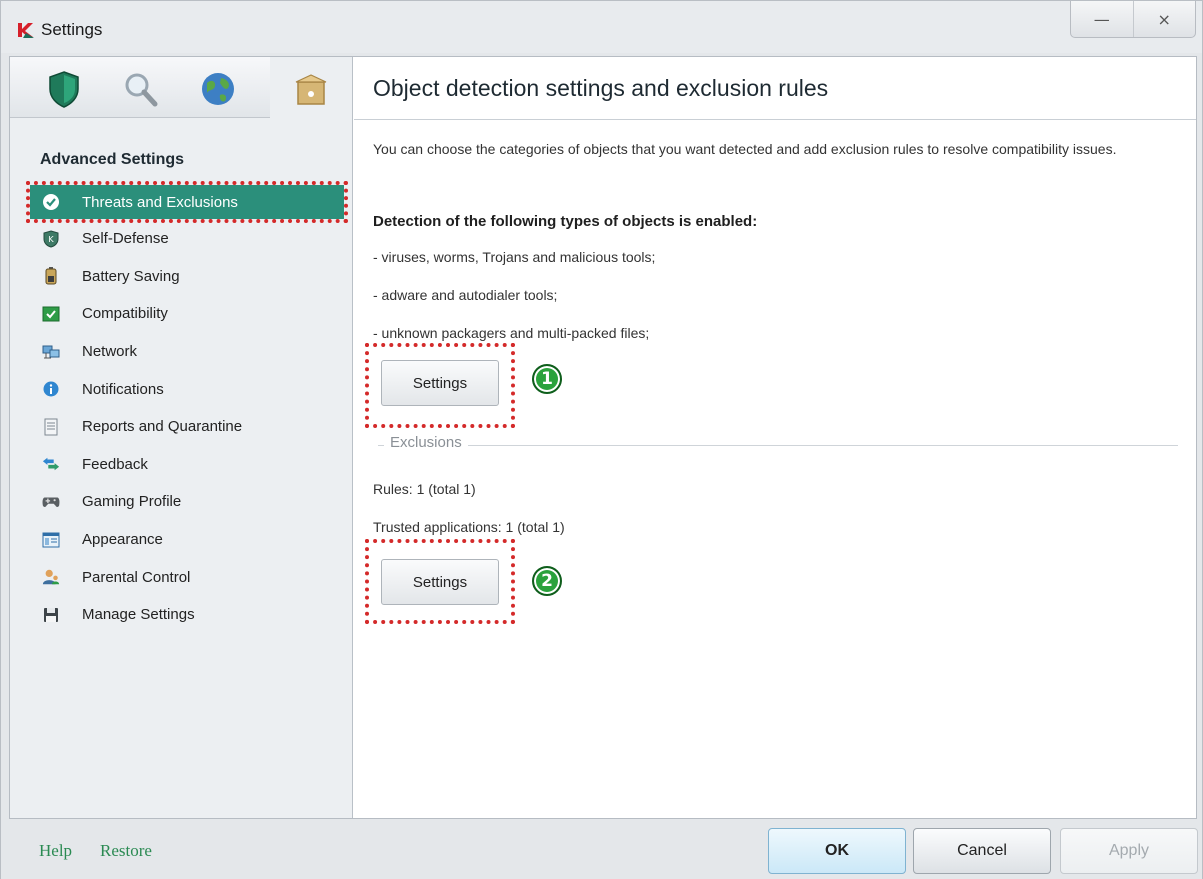 The width and height of the screenshot is (1203, 879). What do you see at coordinates (125, 239) in the screenshot?
I see `sidebar-item-label: Self-Defense` at bounding box center [125, 239].